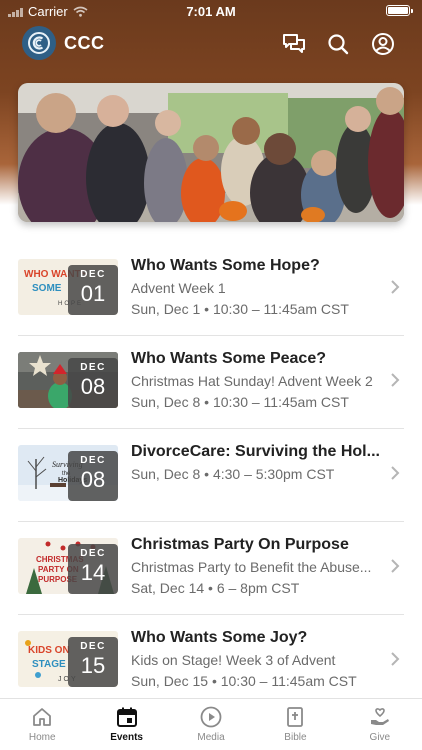 The image size is (422, 750). I want to click on event-datetime: Sat, Dec 14 • 6 – 8pm CST, so click(215, 588).